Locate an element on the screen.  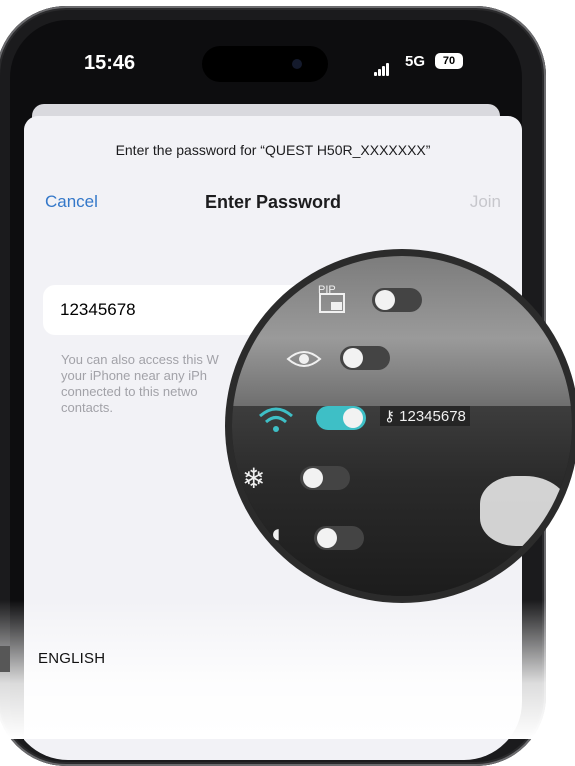
sheet-nav-bar: Cancel Enter Password Join is located at coordinates (273, 201).